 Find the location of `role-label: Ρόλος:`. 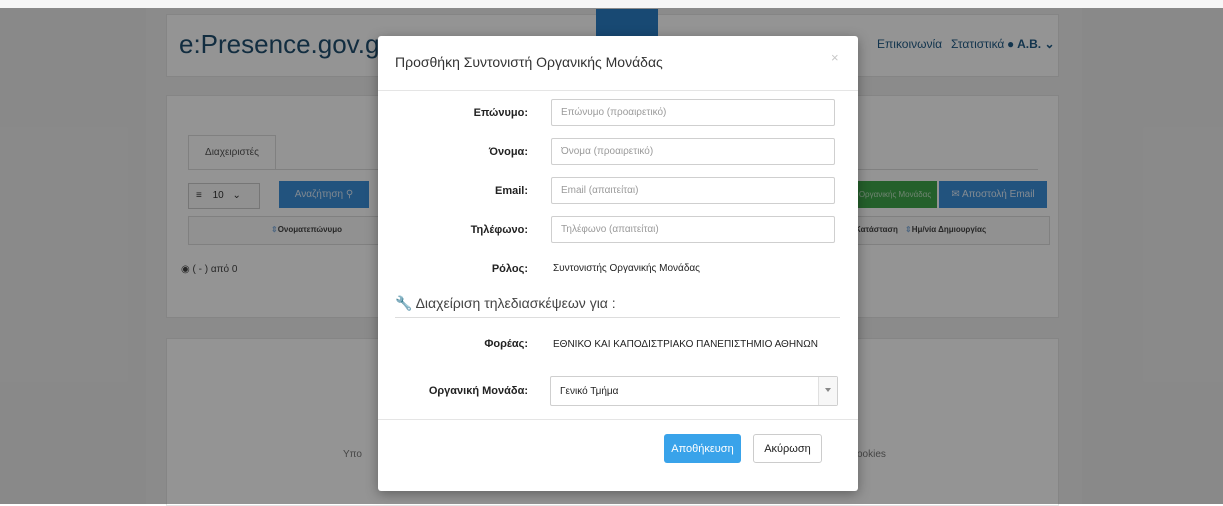

role-label: Ρόλος: is located at coordinates (509, 269).